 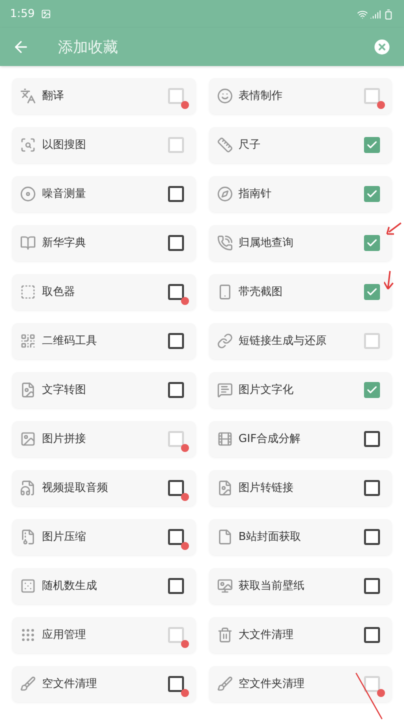 I want to click on tool-label: 图片压缩, so click(x=64, y=536).